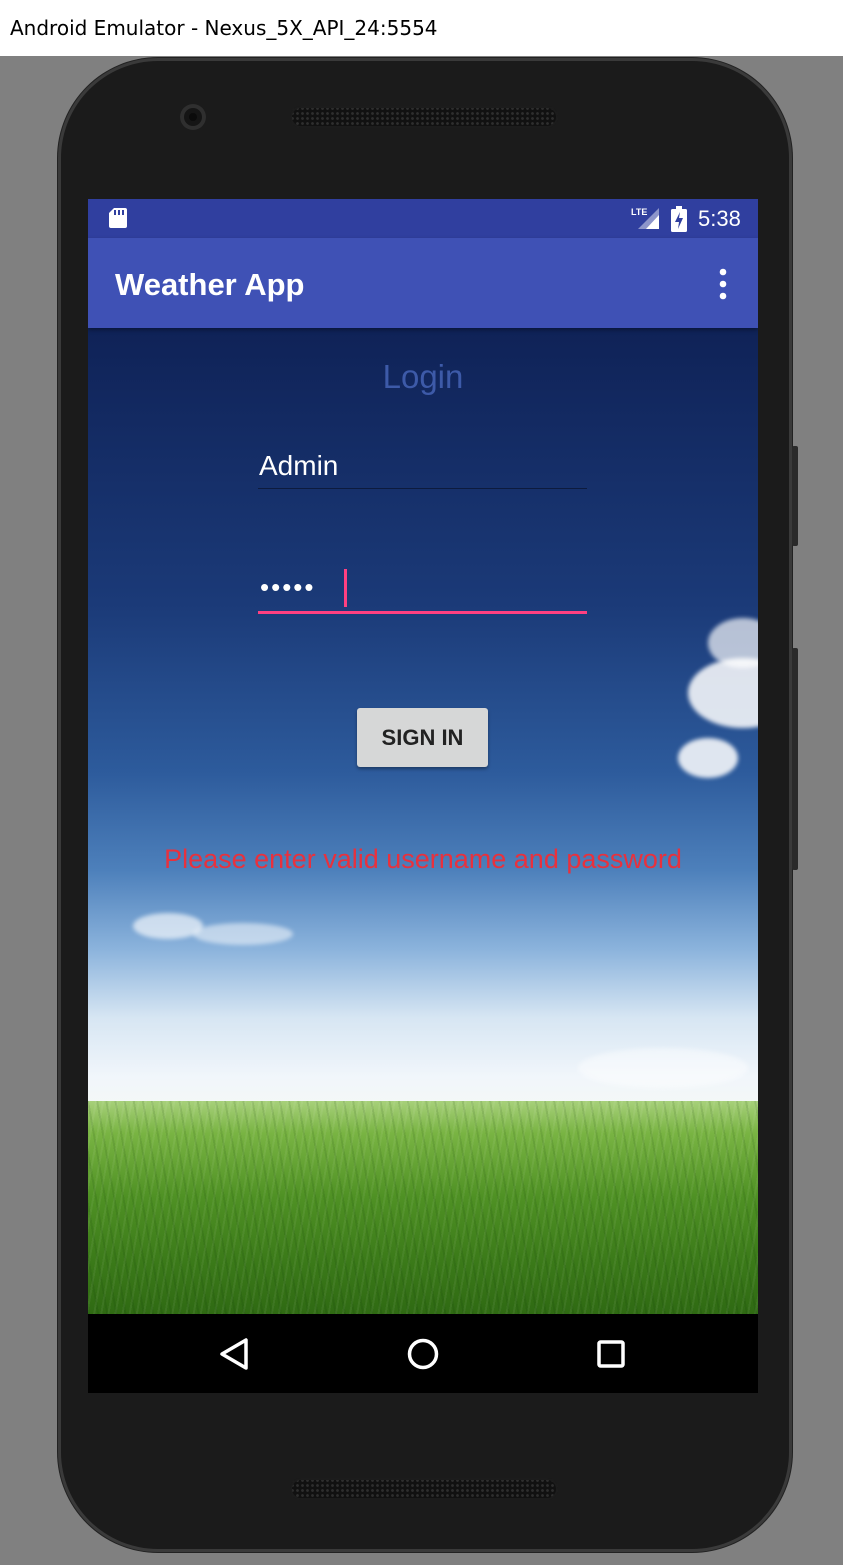 The image size is (843, 1565). Describe the element at coordinates (423, 1207) in the screenshot. I see `grass-background` at that location.